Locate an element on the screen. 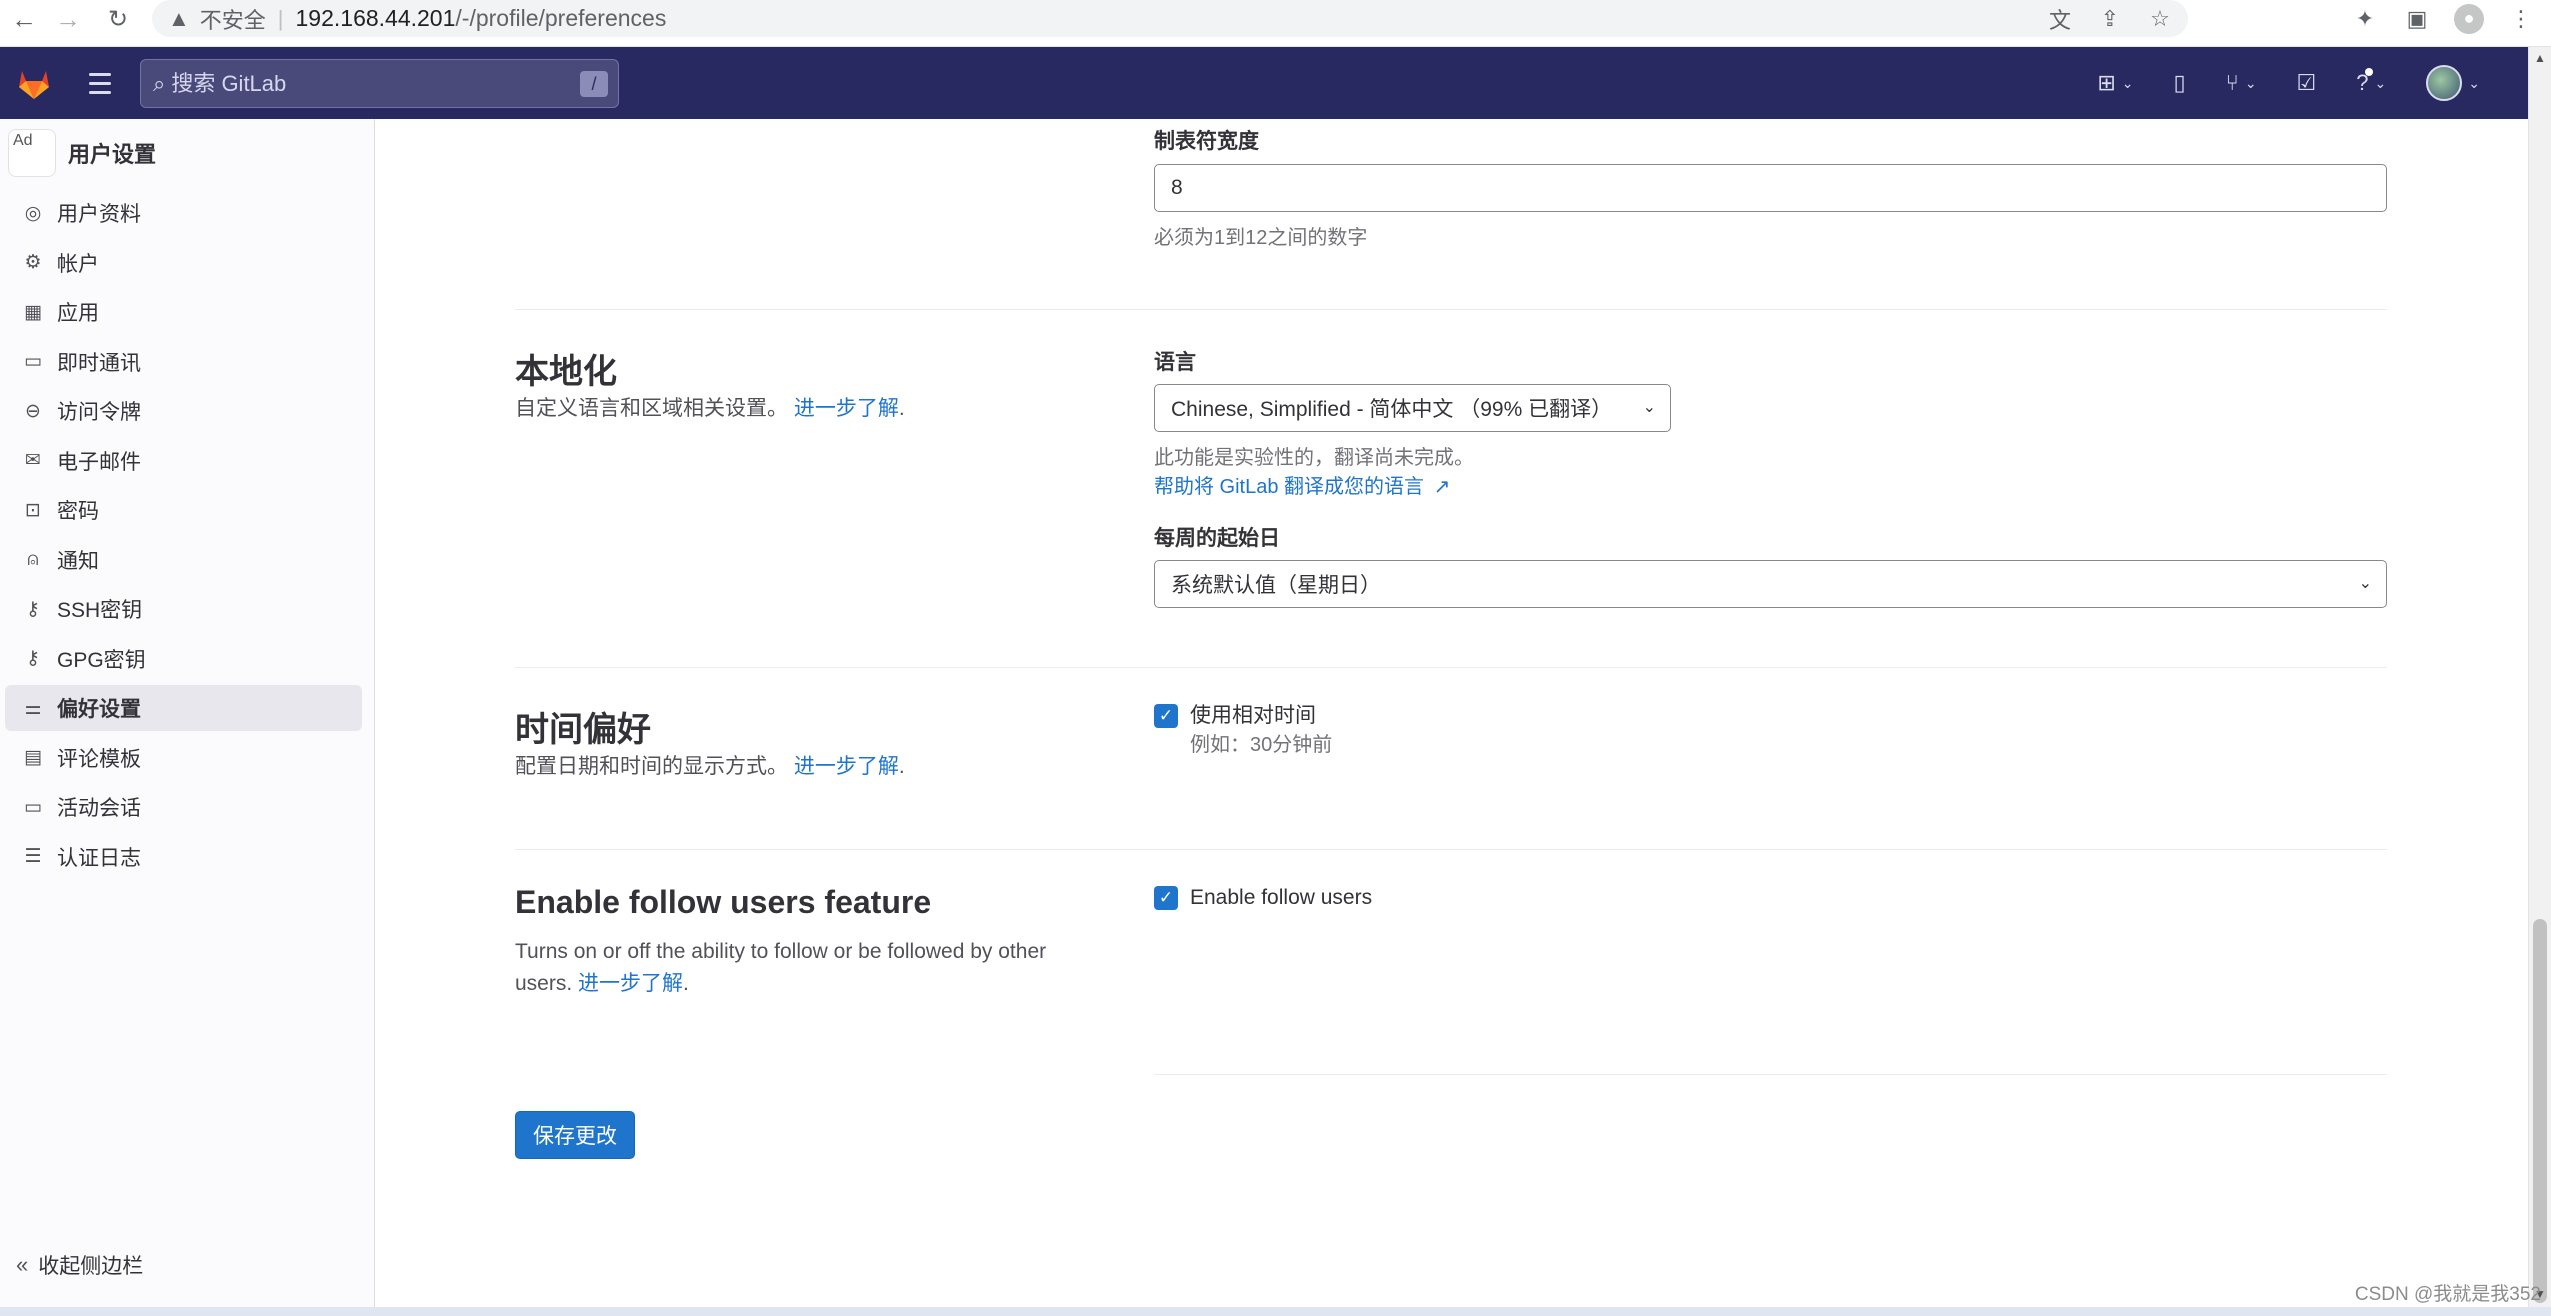 The width and height of the screenshot is (2551, 1316). sidebar-context-header: Ad 用户设置 is located at coordinates (82, 153).